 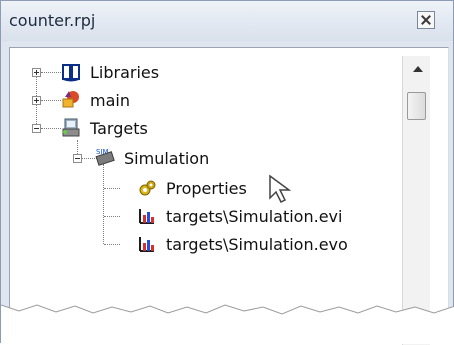 I want to click on mouse-pointer-icon, so click(x=281, y=189).